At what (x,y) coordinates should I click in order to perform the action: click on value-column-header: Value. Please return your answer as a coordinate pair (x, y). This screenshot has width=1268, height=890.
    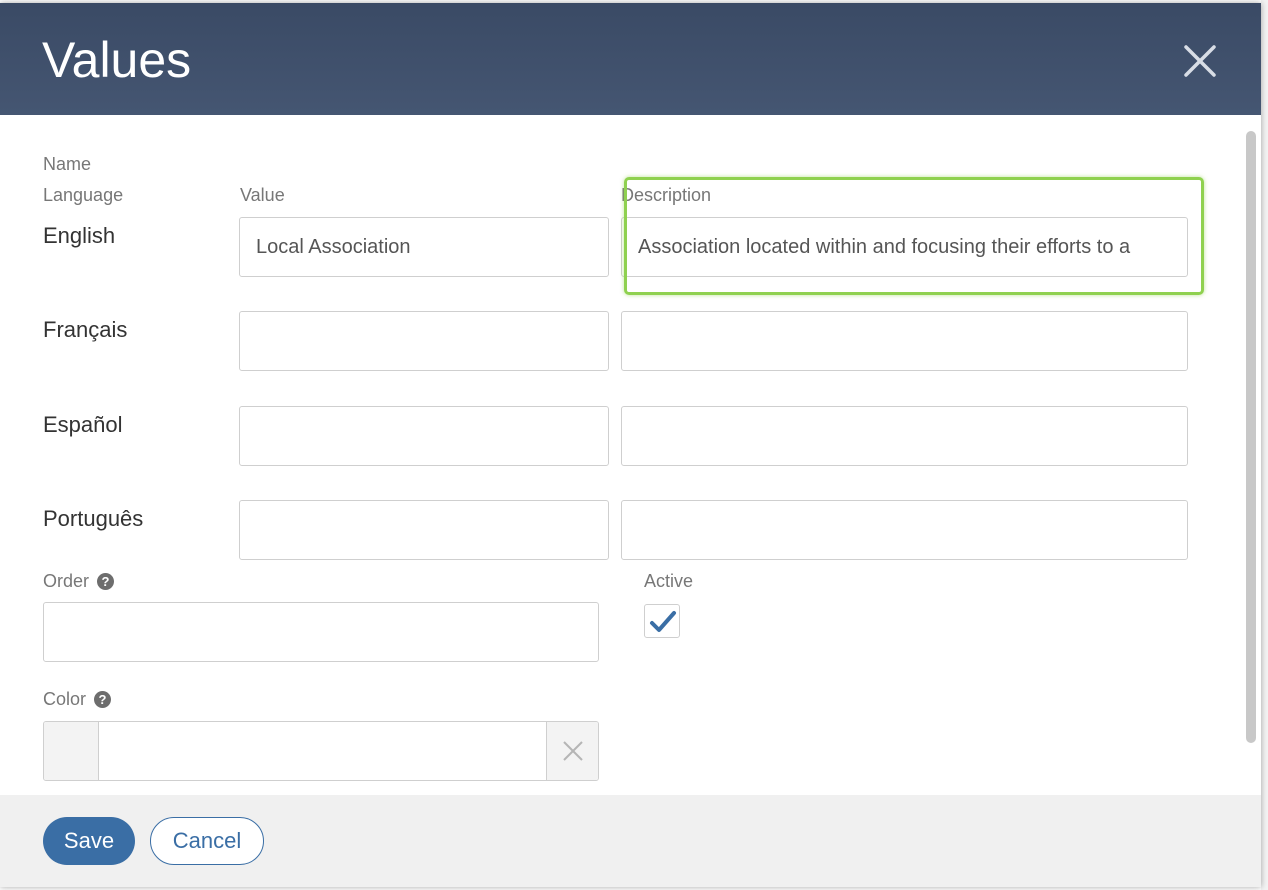
    Looking at the image, I should click on (262, 195).